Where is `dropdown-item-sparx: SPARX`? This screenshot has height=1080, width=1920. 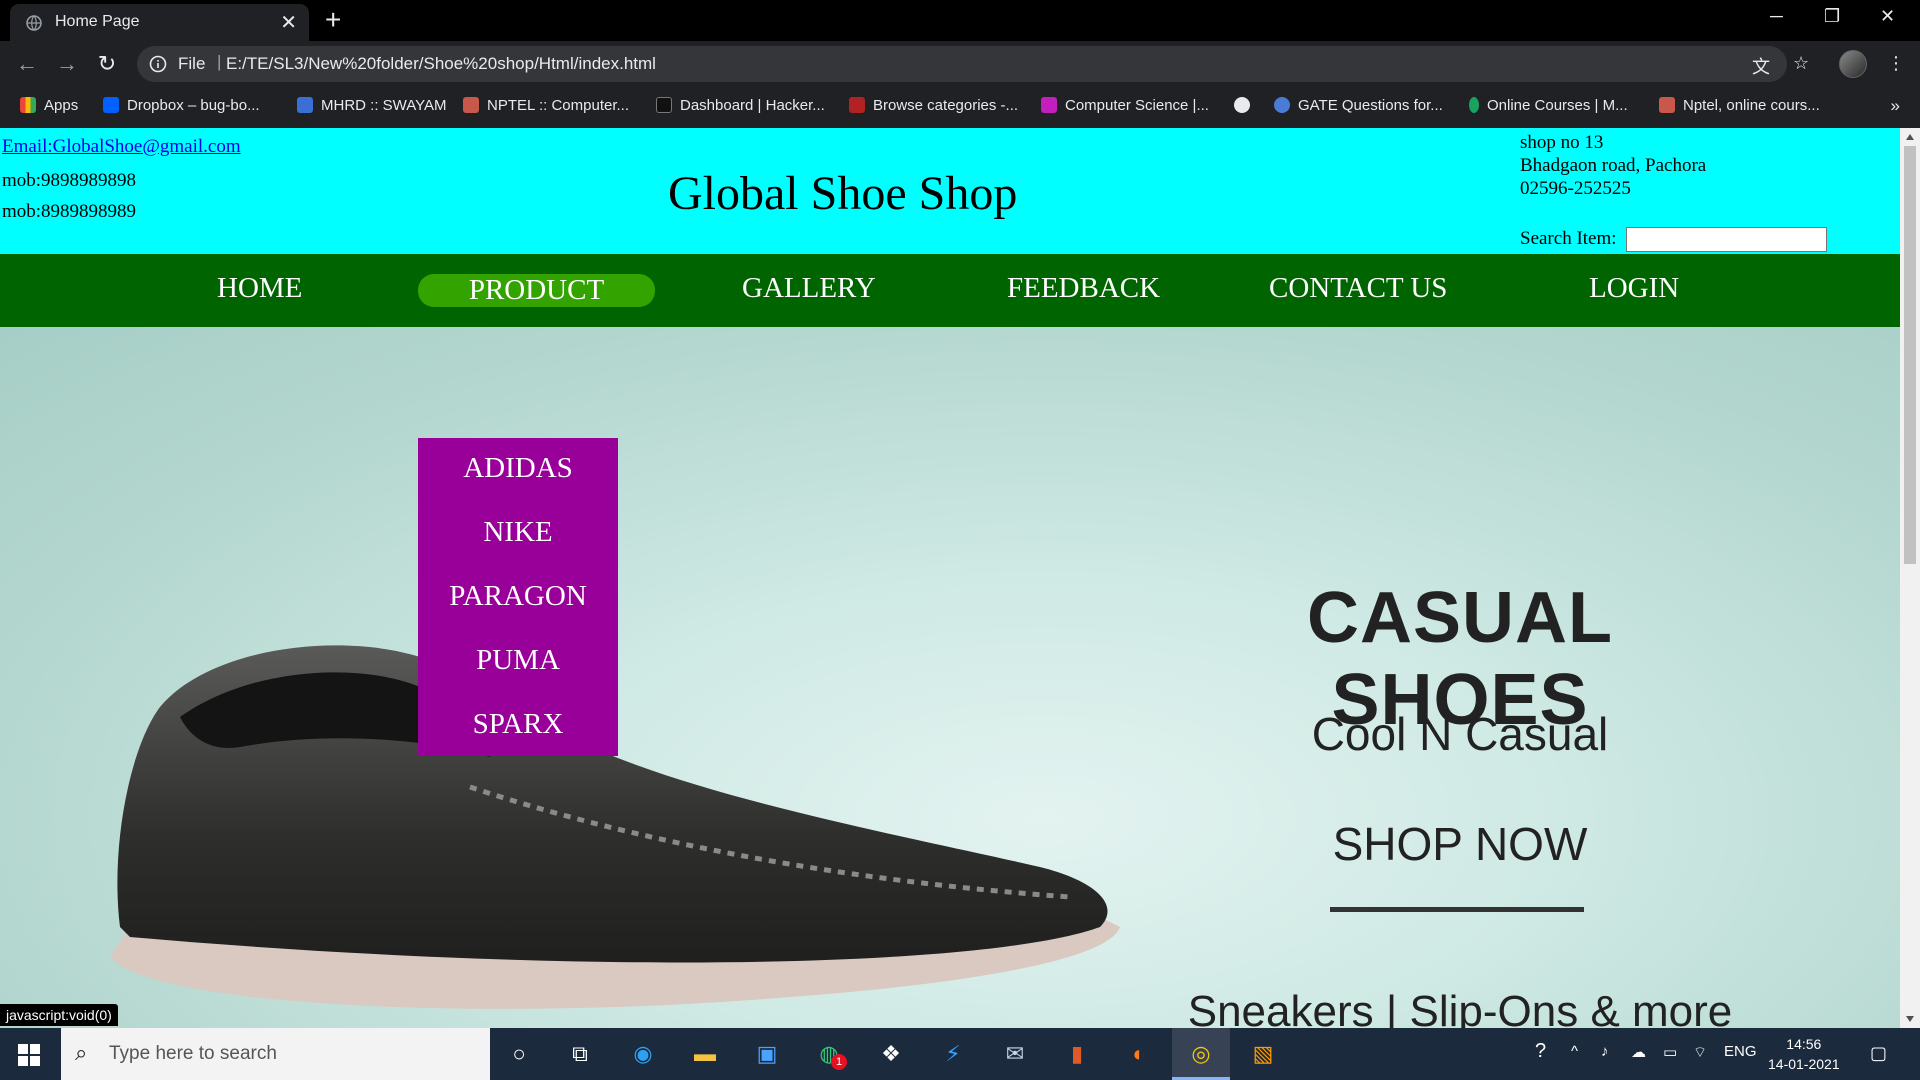 dropdown-item-sparx: SPARX is located at coordinates (518, 724).